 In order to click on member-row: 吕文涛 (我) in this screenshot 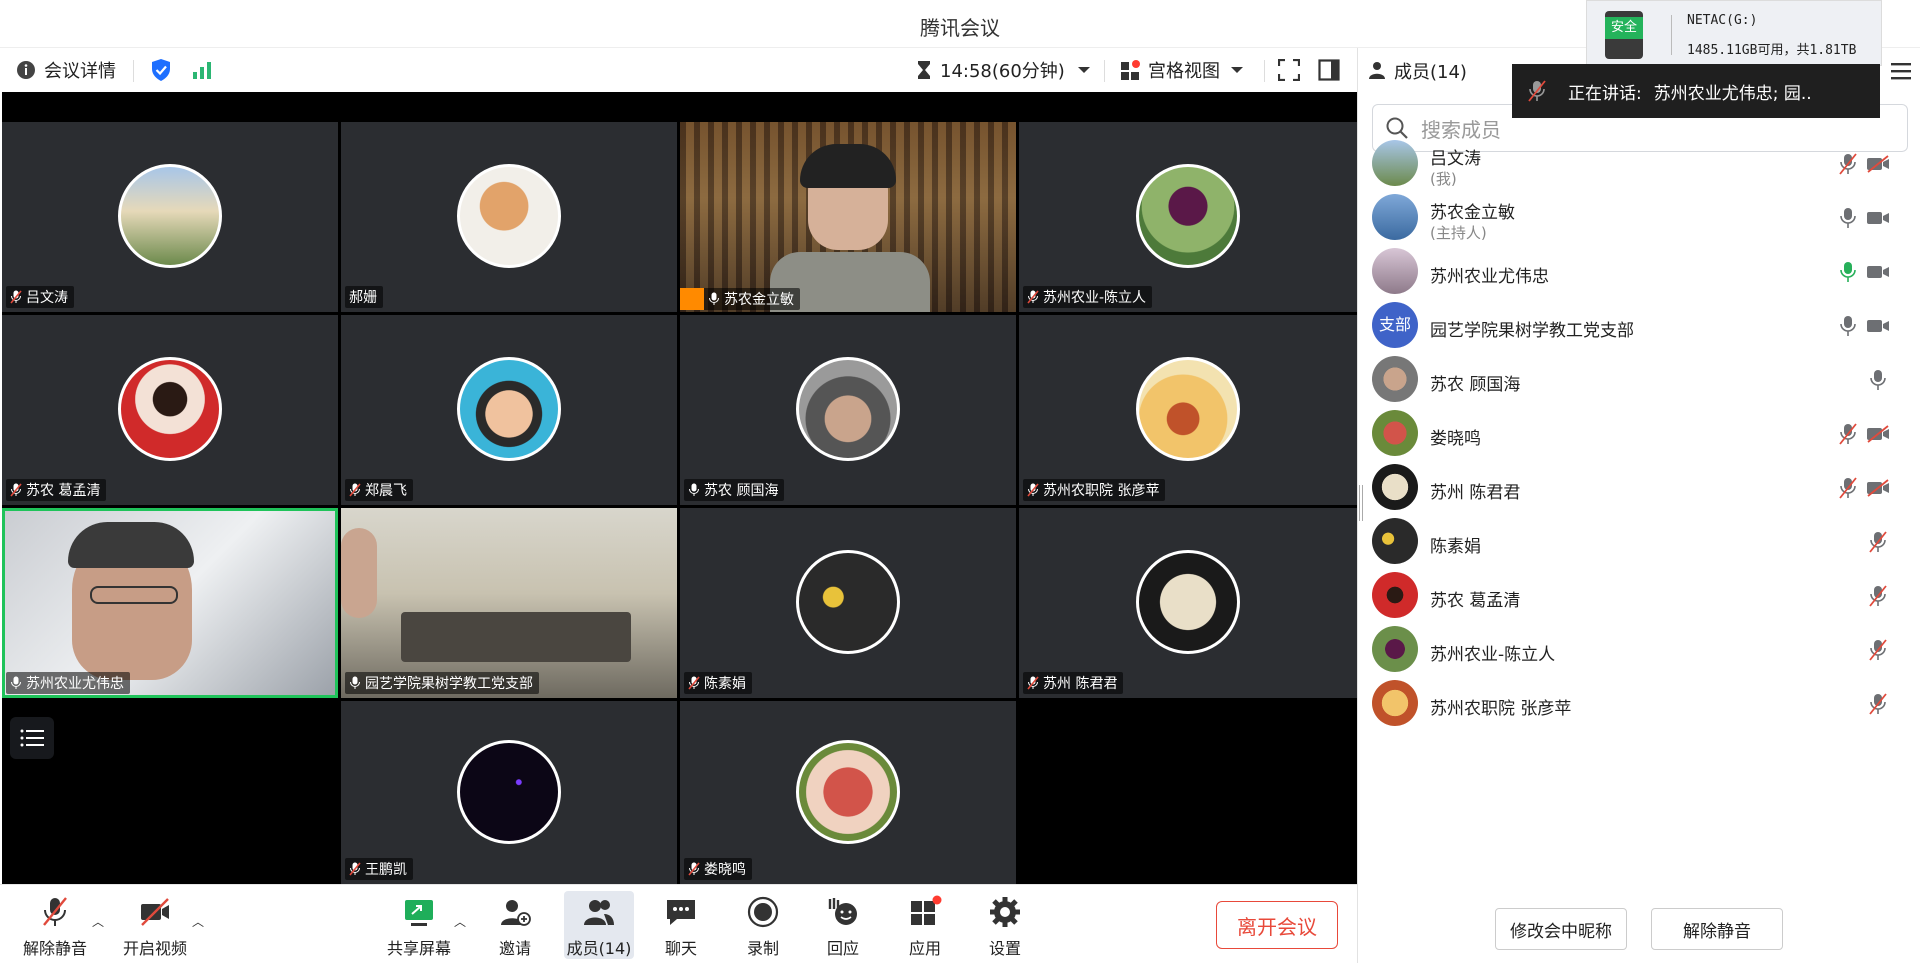, I will do `click(1642, 166)`.